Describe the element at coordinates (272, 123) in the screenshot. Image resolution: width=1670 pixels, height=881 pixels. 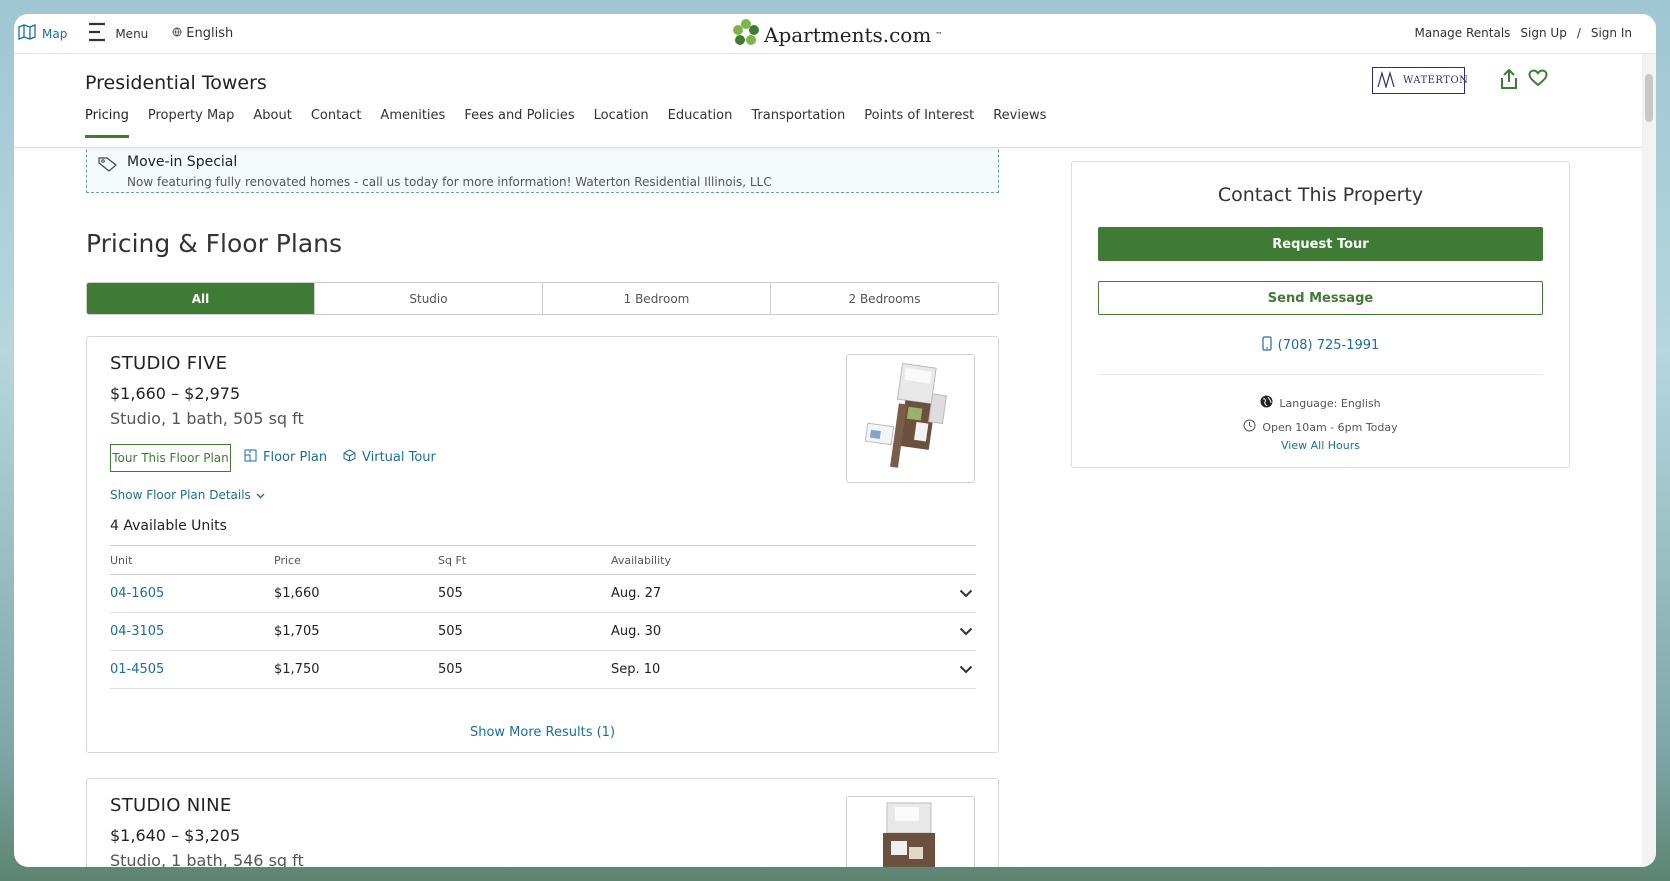
I see `tab-about: About` at that location.